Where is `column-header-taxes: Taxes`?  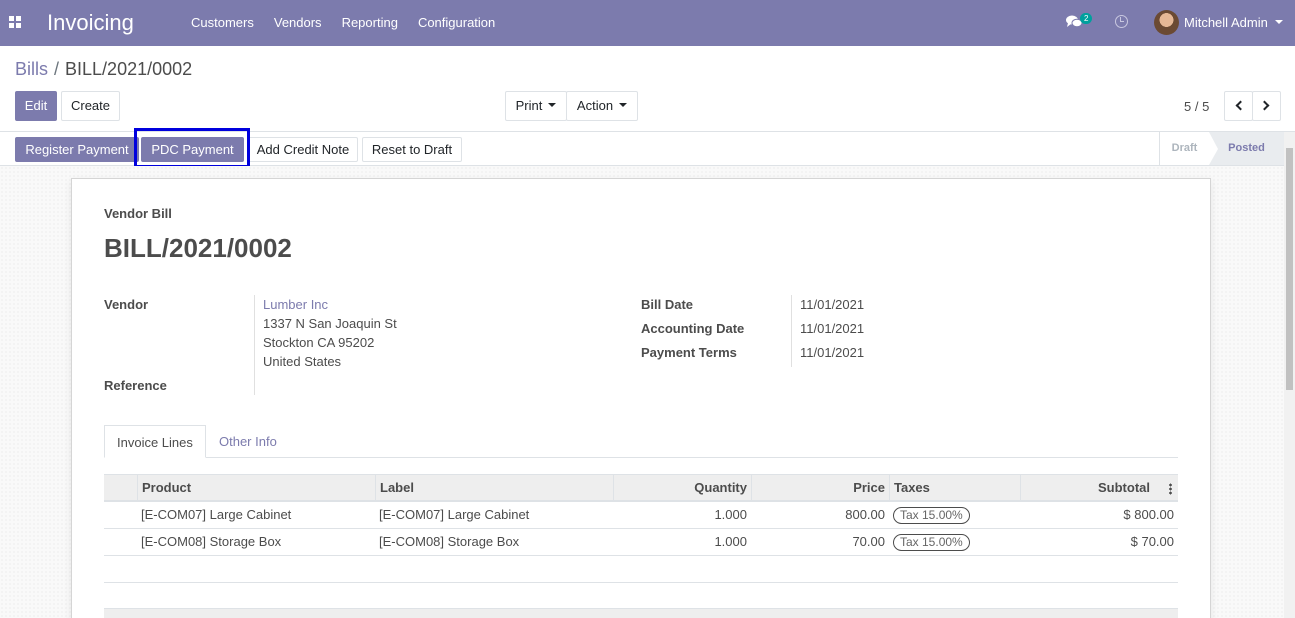
column-header-taxes: Taxes is located at coordinates (954, 488).